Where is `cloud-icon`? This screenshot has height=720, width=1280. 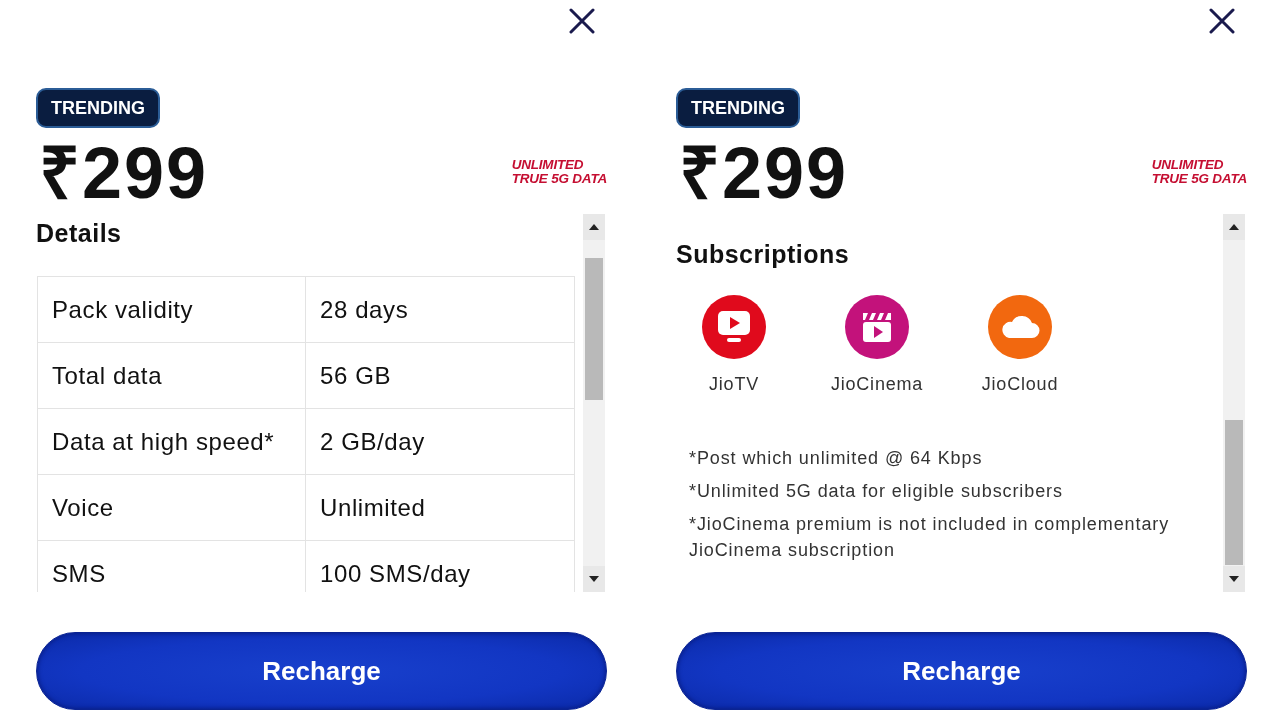
cloud-icon is located at coordinates (1020, 327).